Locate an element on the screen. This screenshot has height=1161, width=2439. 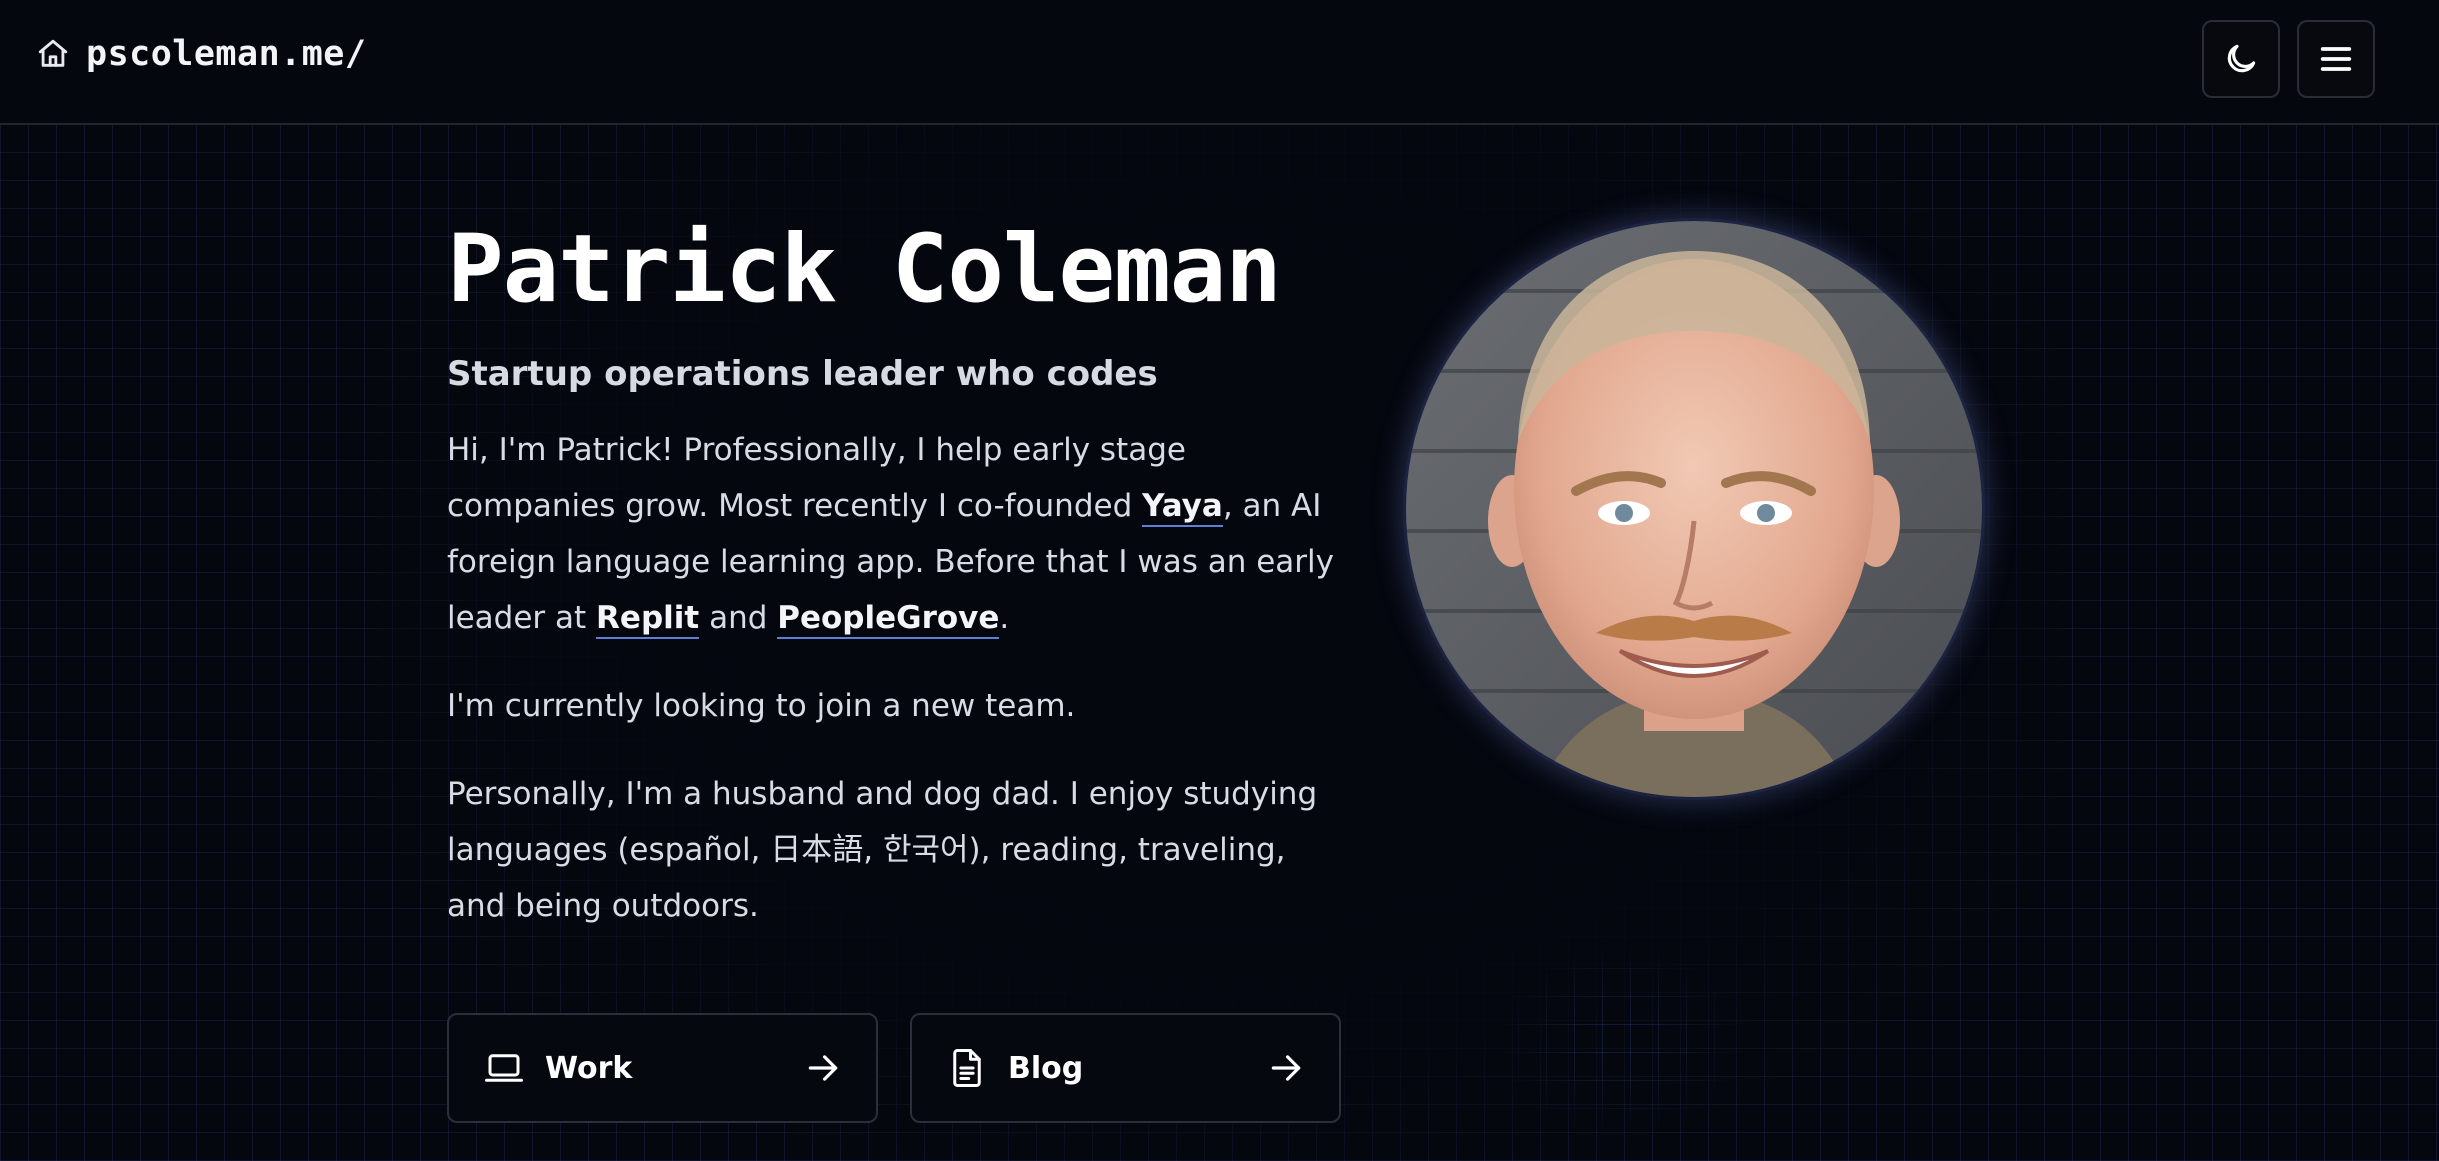
blog-card-label: Blog is located at coordinates (1046, 1068).